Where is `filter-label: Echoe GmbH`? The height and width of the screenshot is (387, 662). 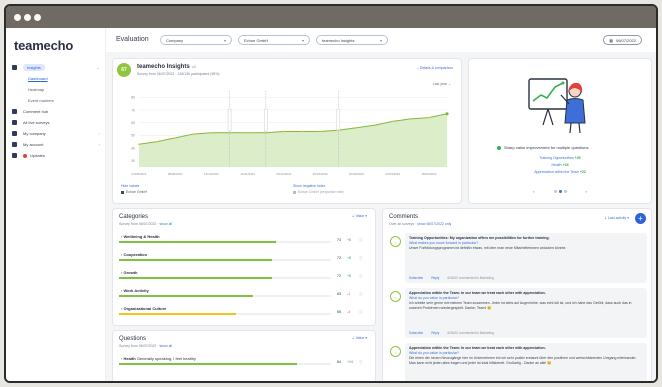 filter-label: Echoe GmbH is located at coordinates (256, 40).